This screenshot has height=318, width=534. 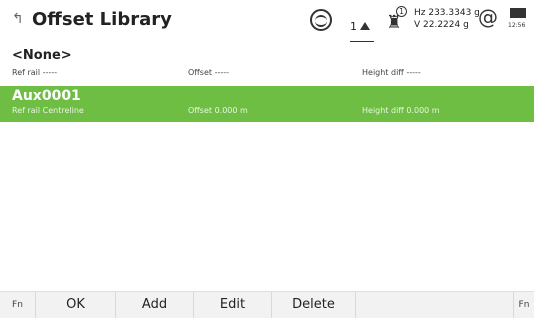 What do you see at coordinates (391, 72) in the screenshot?
I see `height-diff-value: Height diff -----` at bounding box center [391, 72].